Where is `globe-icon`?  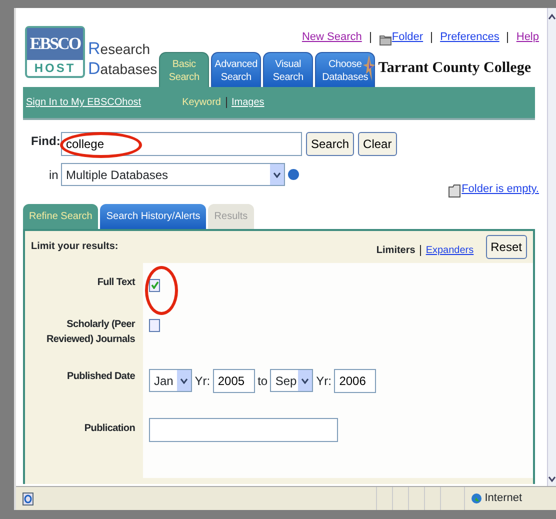 globe-icon is located at coordinates (476, 498).